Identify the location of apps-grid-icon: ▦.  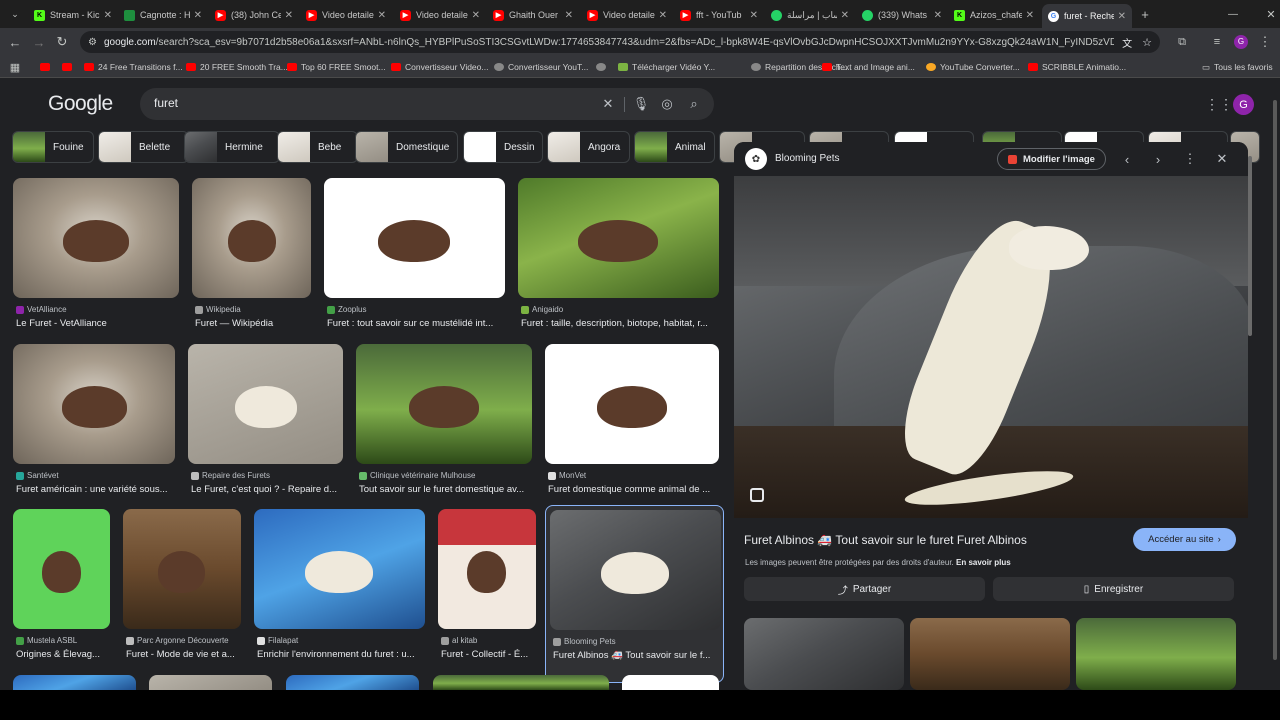
(15, 67).